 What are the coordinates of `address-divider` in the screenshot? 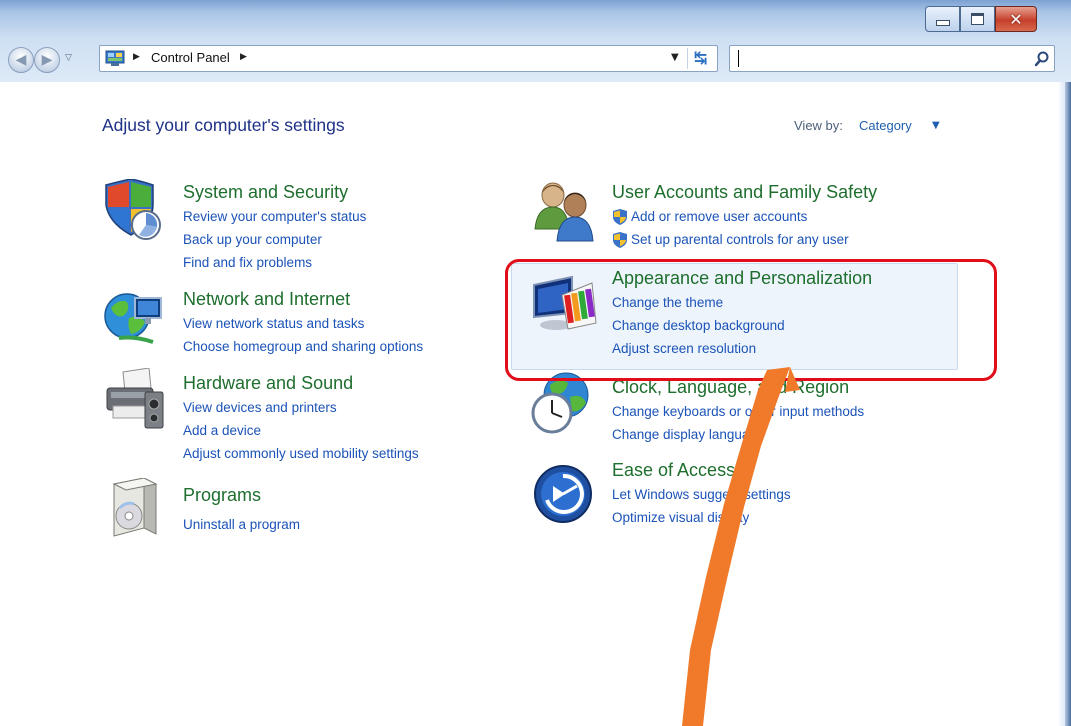 It's located at (687, 58).